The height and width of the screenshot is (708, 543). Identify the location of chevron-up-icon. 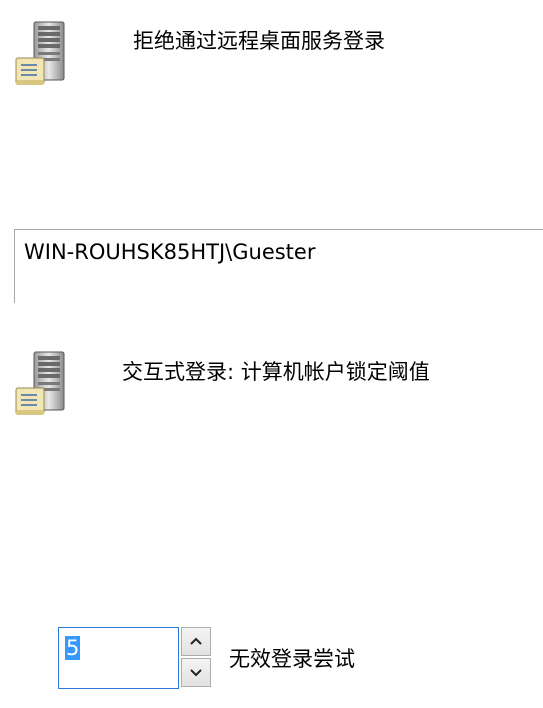
(196, 641).